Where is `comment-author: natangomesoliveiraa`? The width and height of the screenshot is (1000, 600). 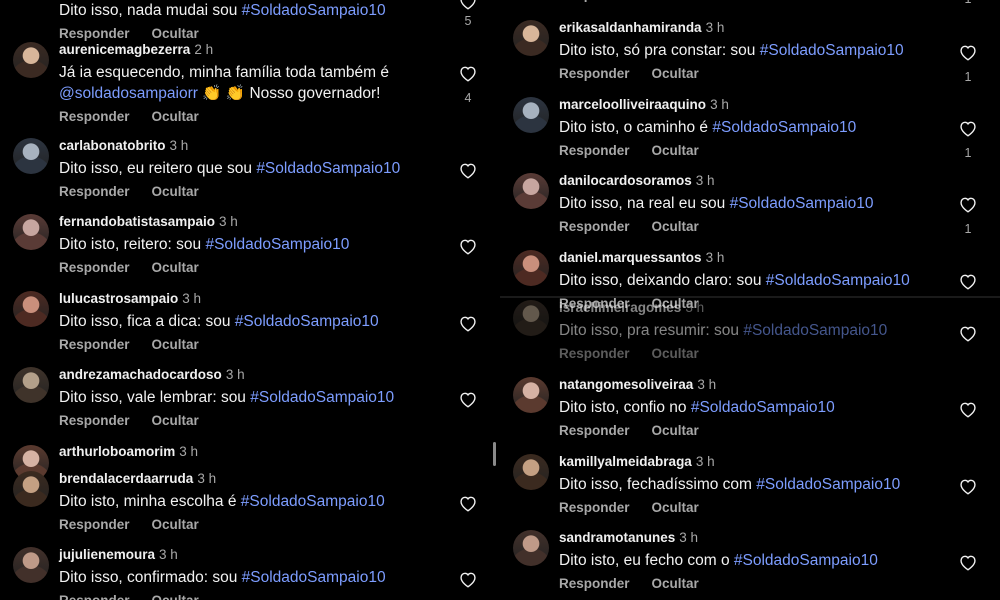 comment-author: natangomesoliveiraa is located at coordinates (626, 384).